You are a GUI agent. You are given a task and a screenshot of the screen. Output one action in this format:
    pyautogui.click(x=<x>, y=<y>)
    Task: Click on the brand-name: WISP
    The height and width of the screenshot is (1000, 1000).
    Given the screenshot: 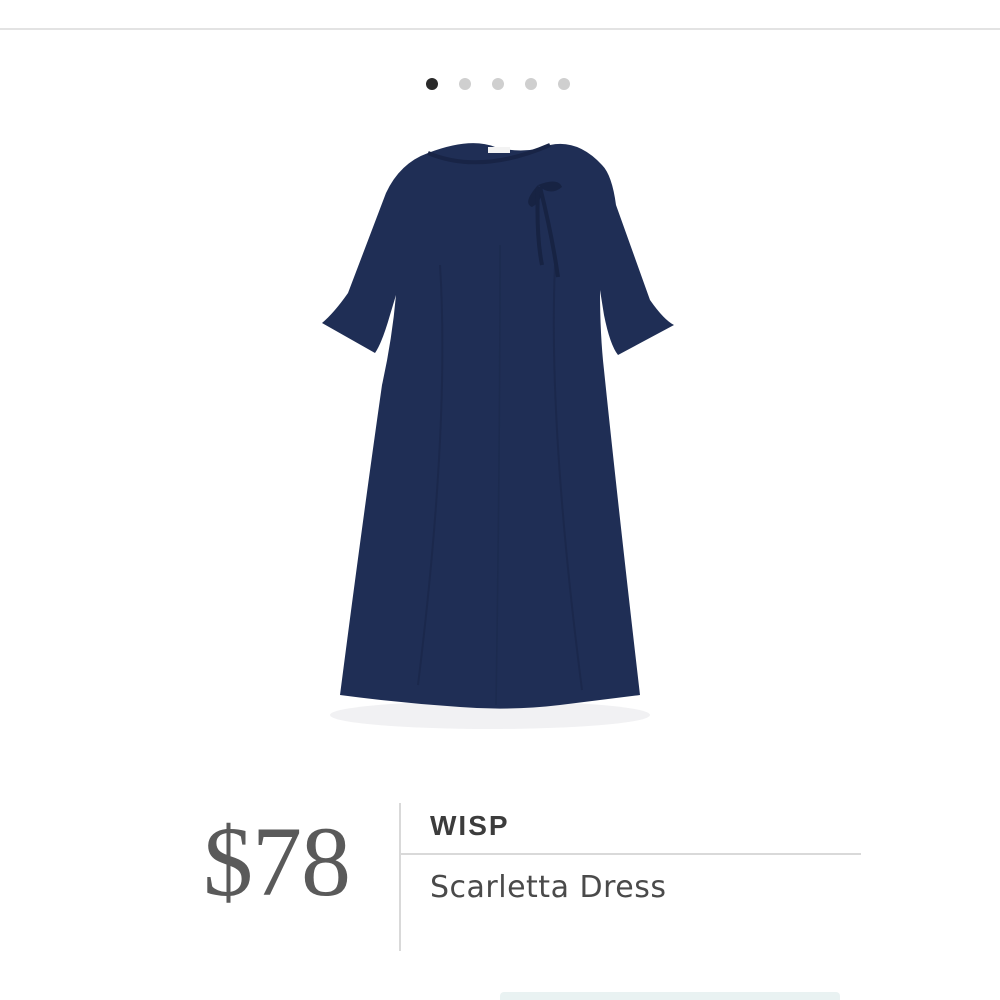 What is the action you would take?
    pyautogui.click(x=470, y=825)
    